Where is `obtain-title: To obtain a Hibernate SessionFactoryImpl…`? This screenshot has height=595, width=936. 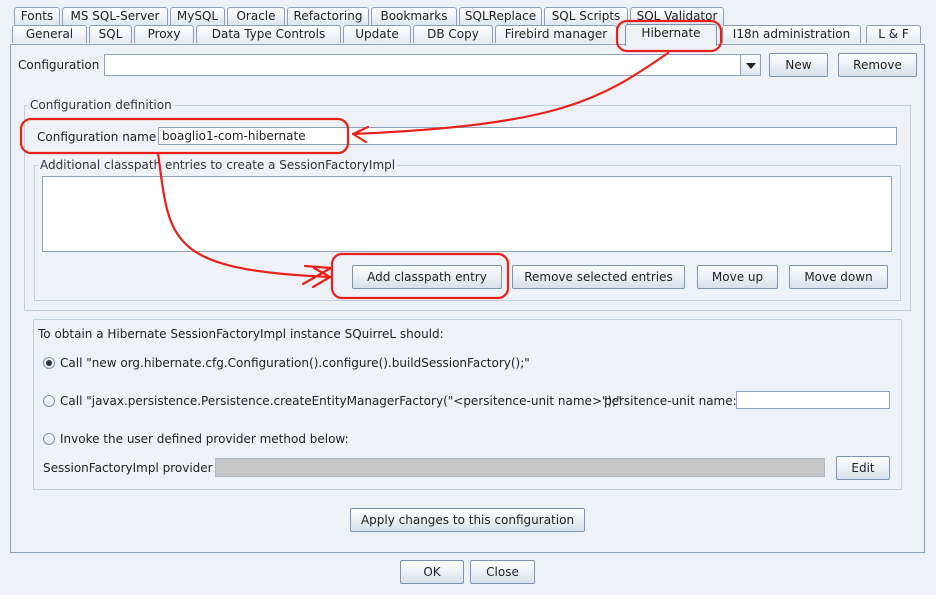 obtain-title: To obtain a Hibernate SessionFactoryImpl… is located at coordinates (241, 334).